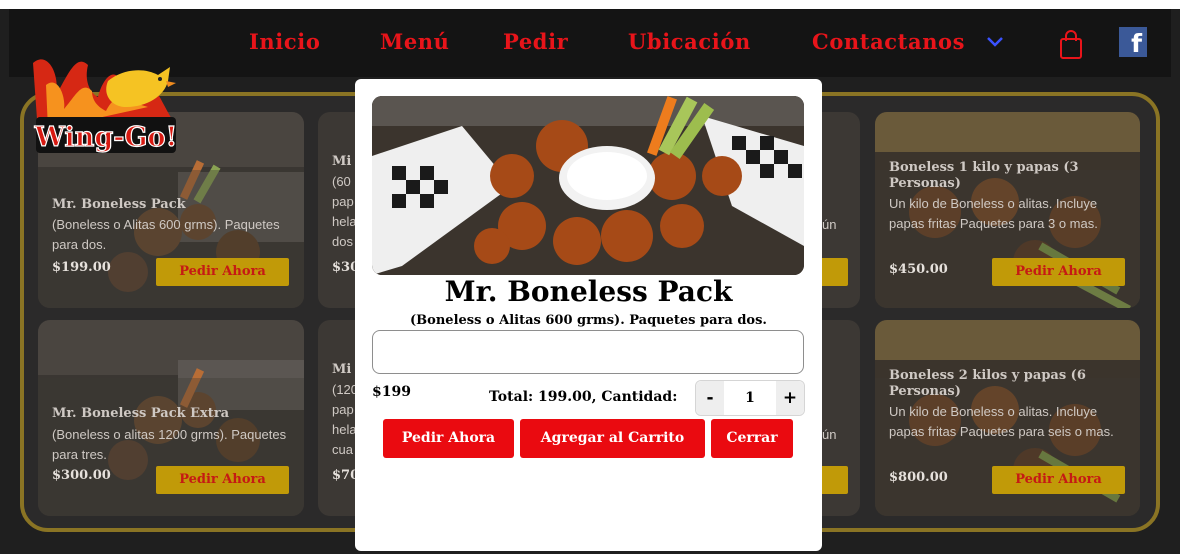 The width and height of the screenshot is (1180, 554). I want to click on product-price: $800.00, so click(918, 477).